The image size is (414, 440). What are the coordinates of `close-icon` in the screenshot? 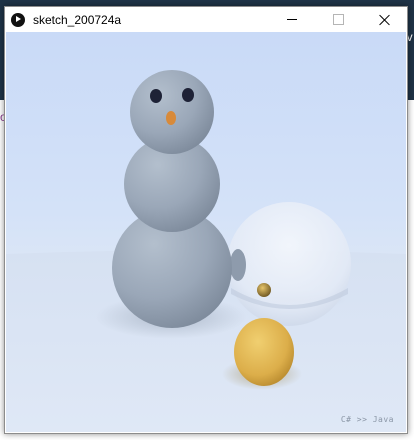 It's located at (384, 20).